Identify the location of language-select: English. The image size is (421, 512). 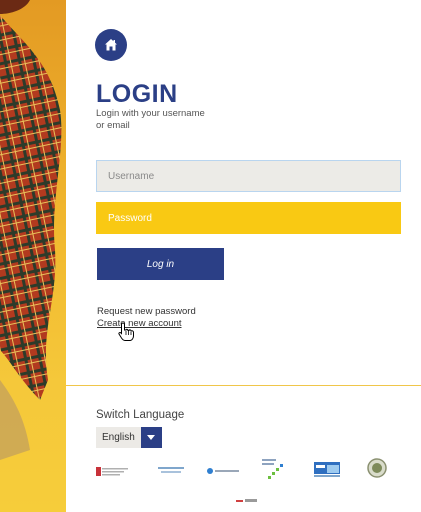
(129, 437).